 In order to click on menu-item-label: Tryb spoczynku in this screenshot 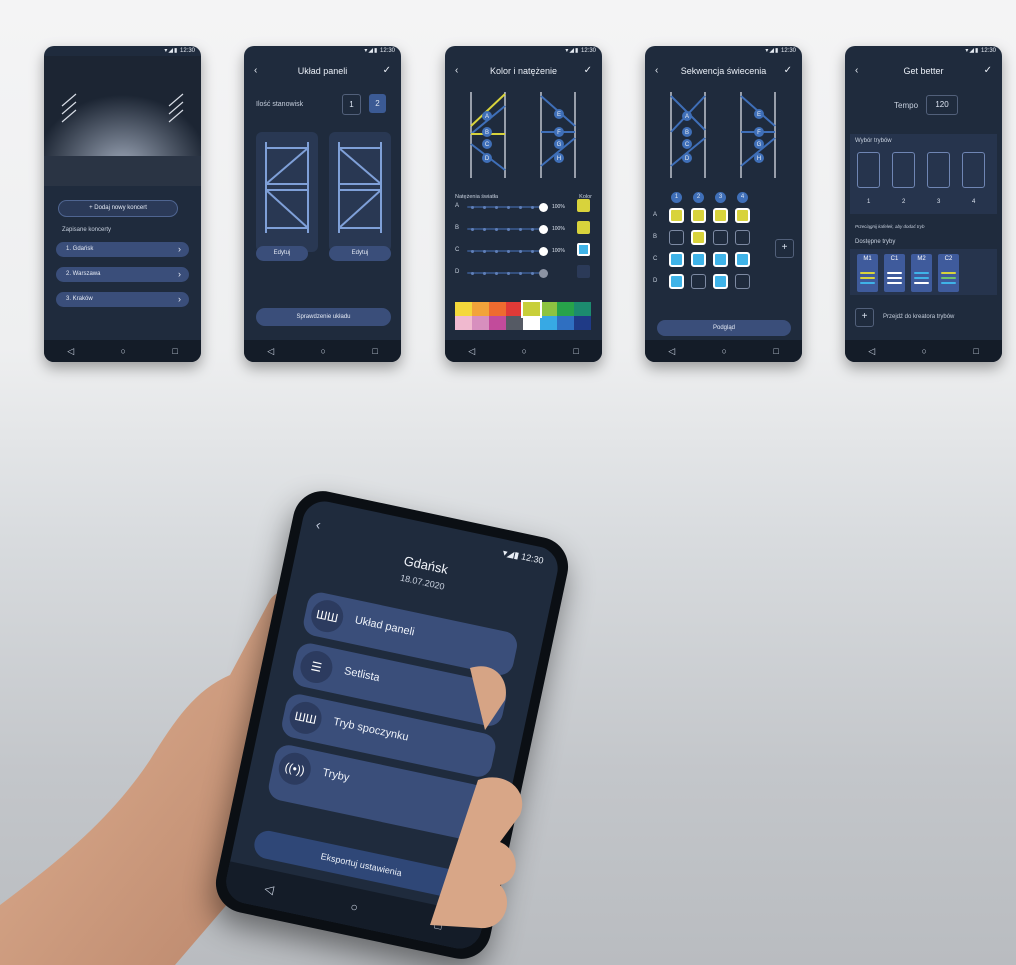, I will do `click(371, 729)`.